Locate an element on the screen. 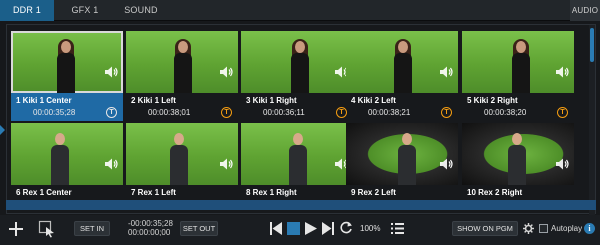 This screenshot has width=600, height=245. tab-bar: DDR 1 GFX 1 SOUND AUDIO is located at coordinates (300, 10).